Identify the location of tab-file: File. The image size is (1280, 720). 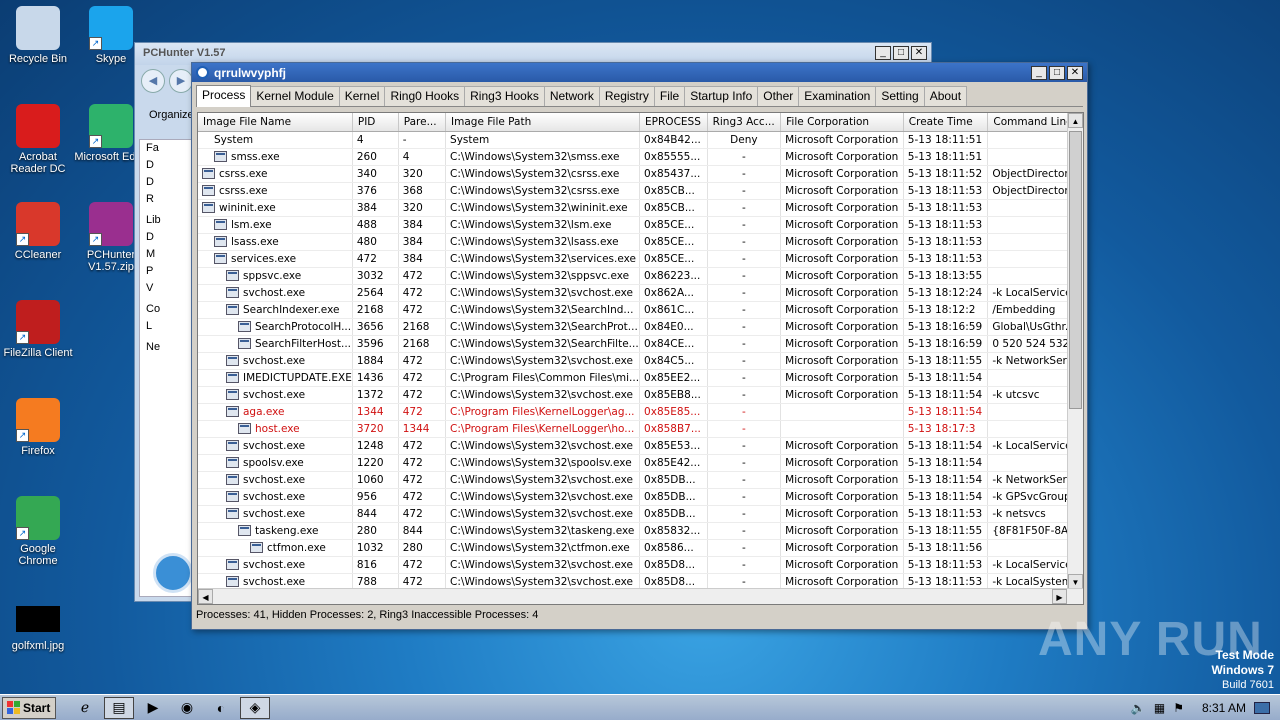
(669, 96).